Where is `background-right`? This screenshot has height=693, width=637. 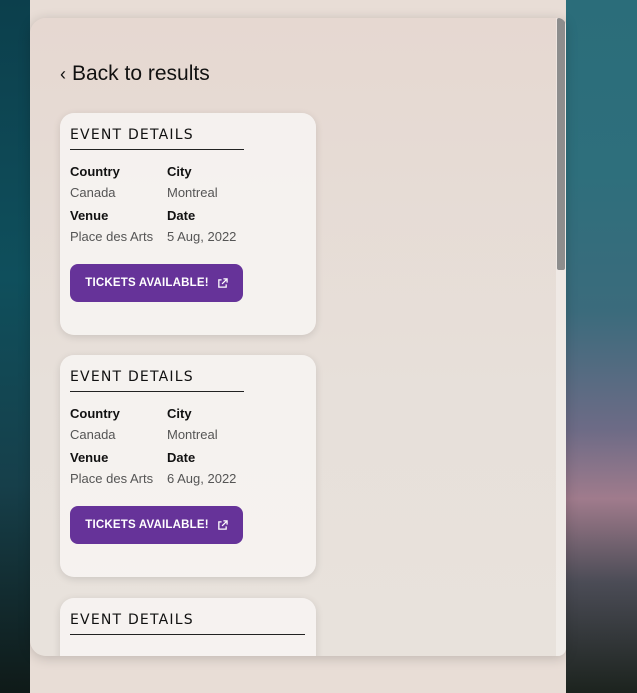 background-right is located at coordinates (601, 346).